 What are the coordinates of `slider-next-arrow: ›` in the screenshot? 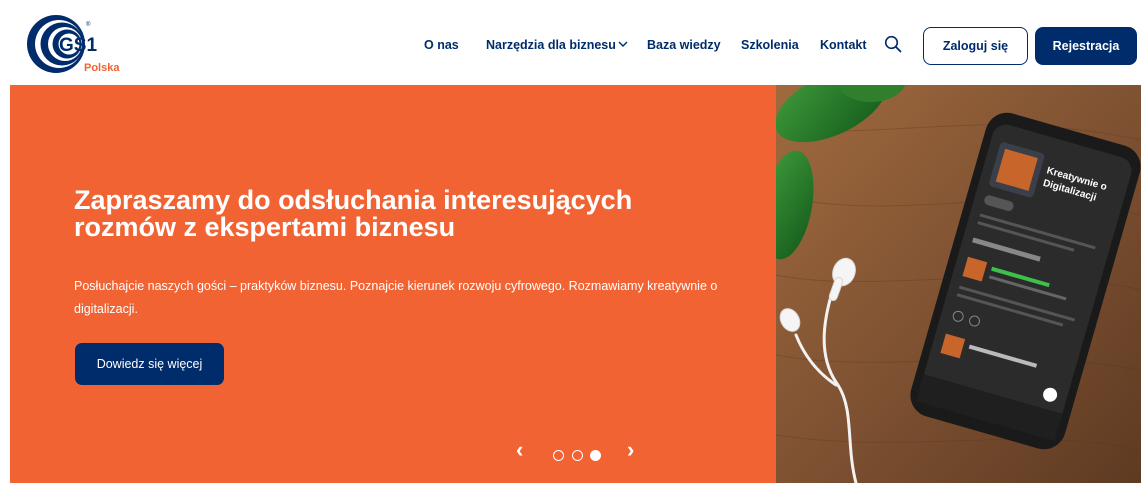 It's located at (630, 450).